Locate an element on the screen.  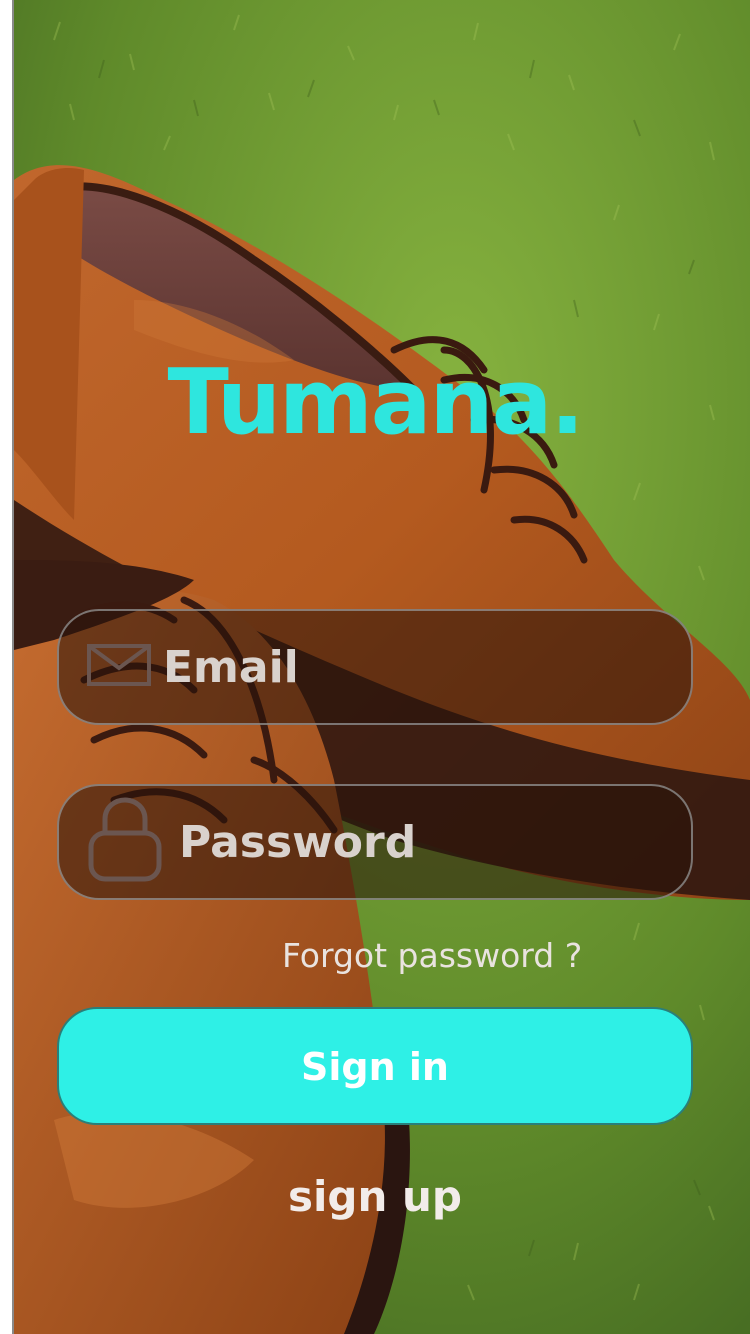
password-input is located at coordinates (420, 842).